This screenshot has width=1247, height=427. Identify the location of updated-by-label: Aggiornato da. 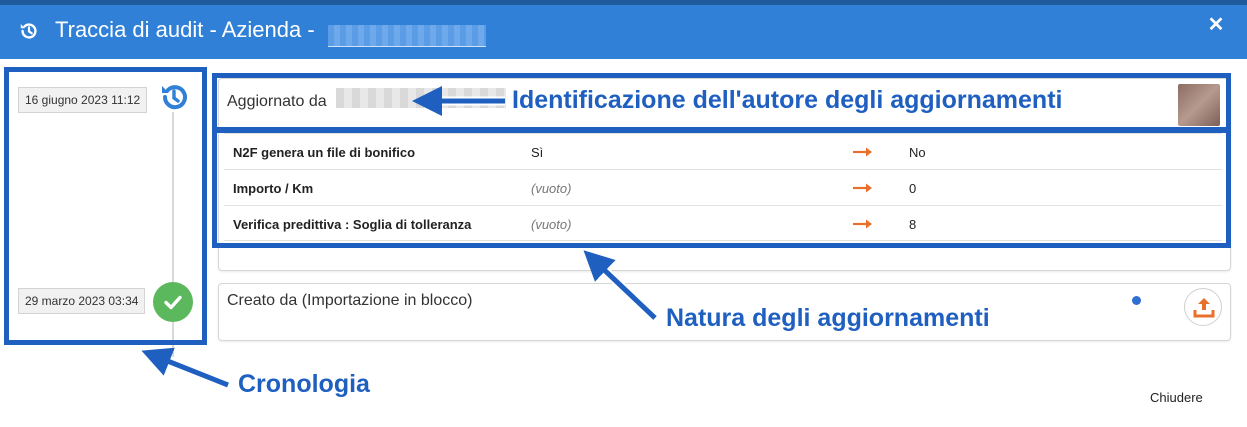
(277, 101).